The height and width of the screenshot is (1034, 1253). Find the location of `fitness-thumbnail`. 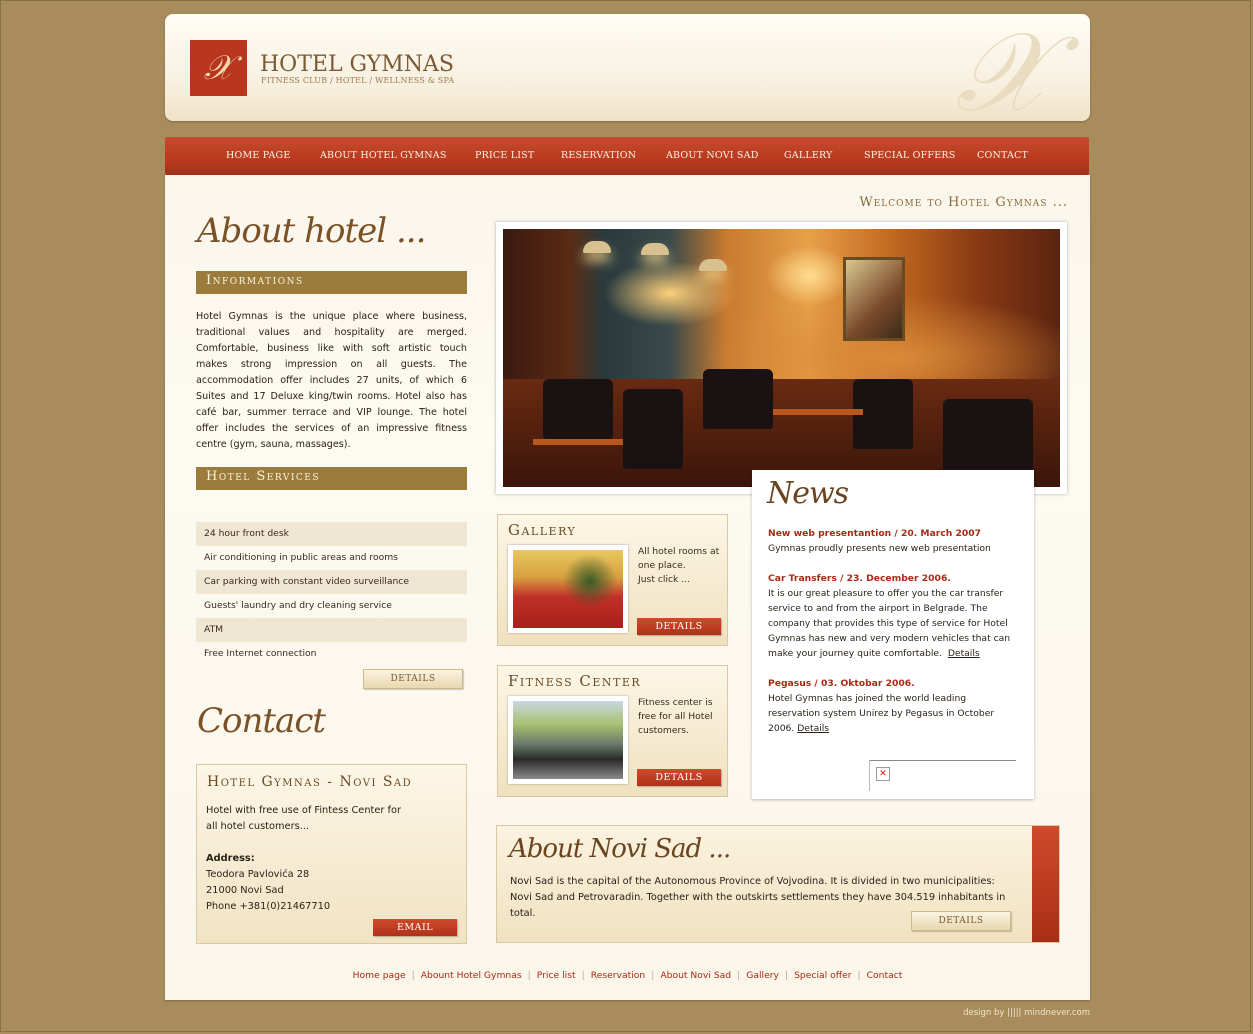

fitness-thumbnail is located at coordinates (568, 740).